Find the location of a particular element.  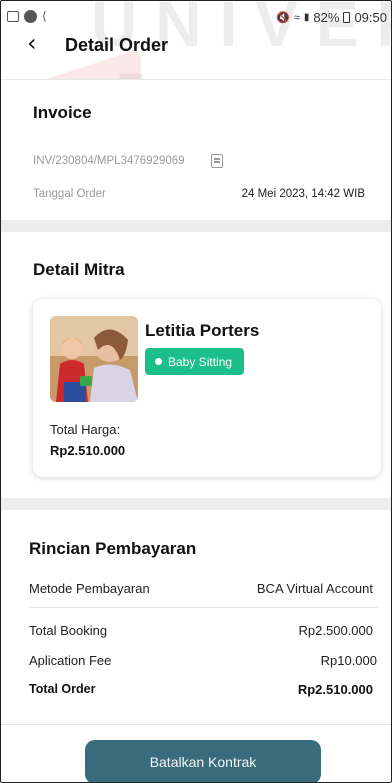

footer-divider is located at coordinates (196, 724).